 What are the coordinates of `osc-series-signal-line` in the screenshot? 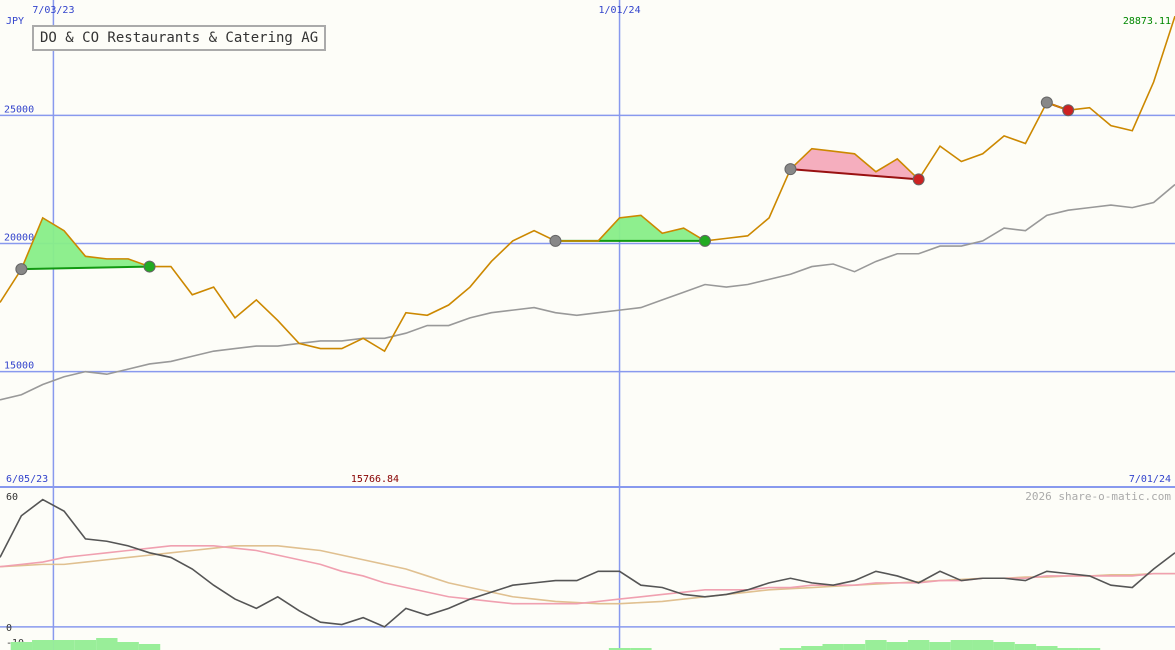 It's located at (587, 575).